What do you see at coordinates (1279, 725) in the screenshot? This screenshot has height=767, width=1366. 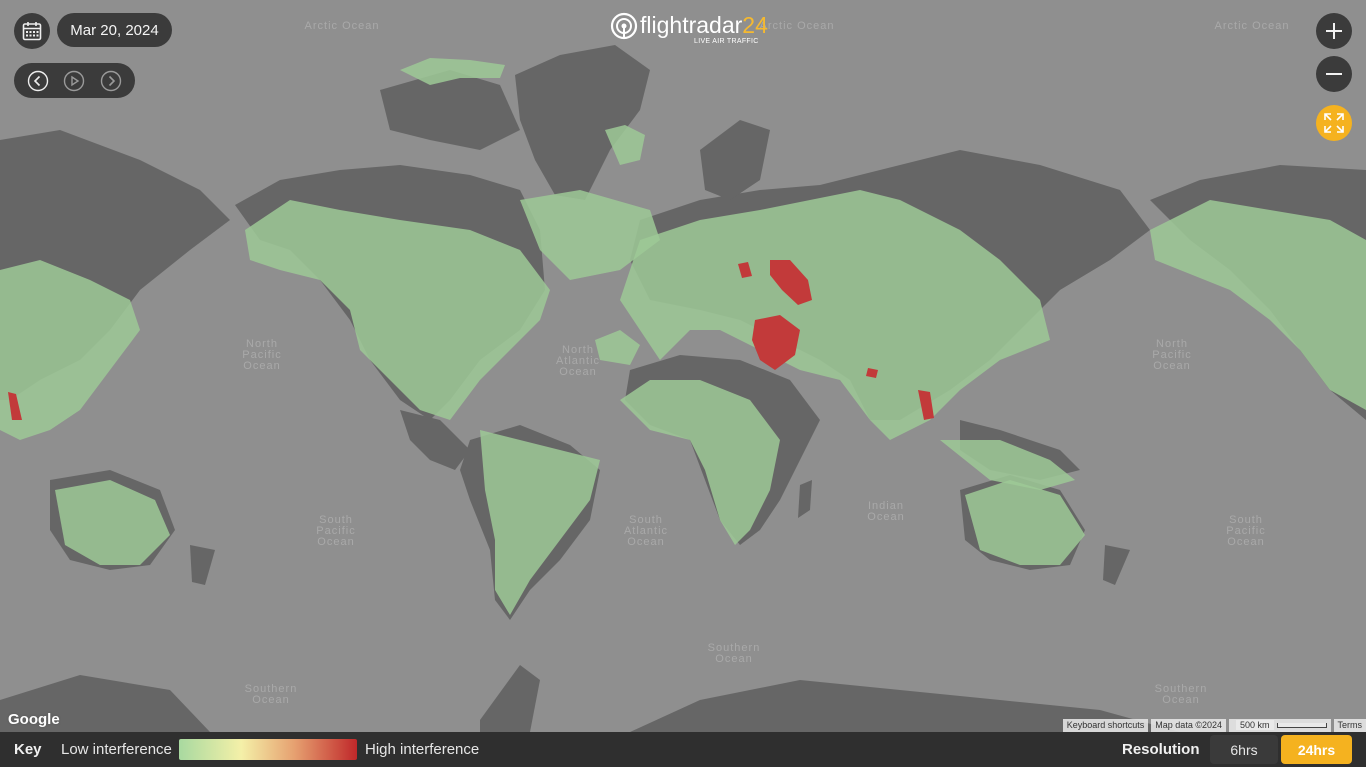 I see `scale-indicator: 500 km` at bounding box center [1279, 725].